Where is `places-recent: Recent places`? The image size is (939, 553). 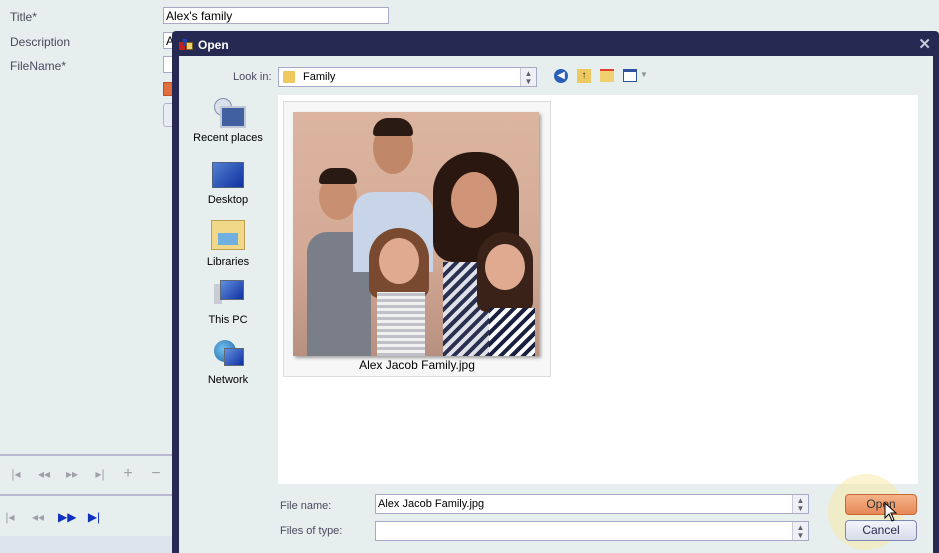
places-recent: Recent places is located at coordinates (228, 121).